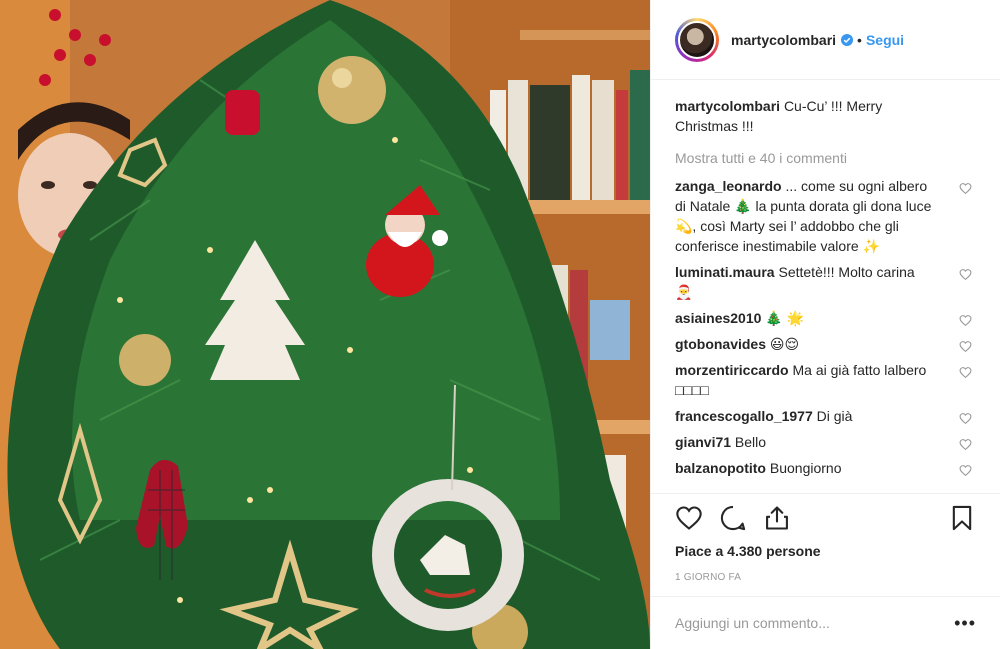  I want to click on avatar-image, so click(697, 39).